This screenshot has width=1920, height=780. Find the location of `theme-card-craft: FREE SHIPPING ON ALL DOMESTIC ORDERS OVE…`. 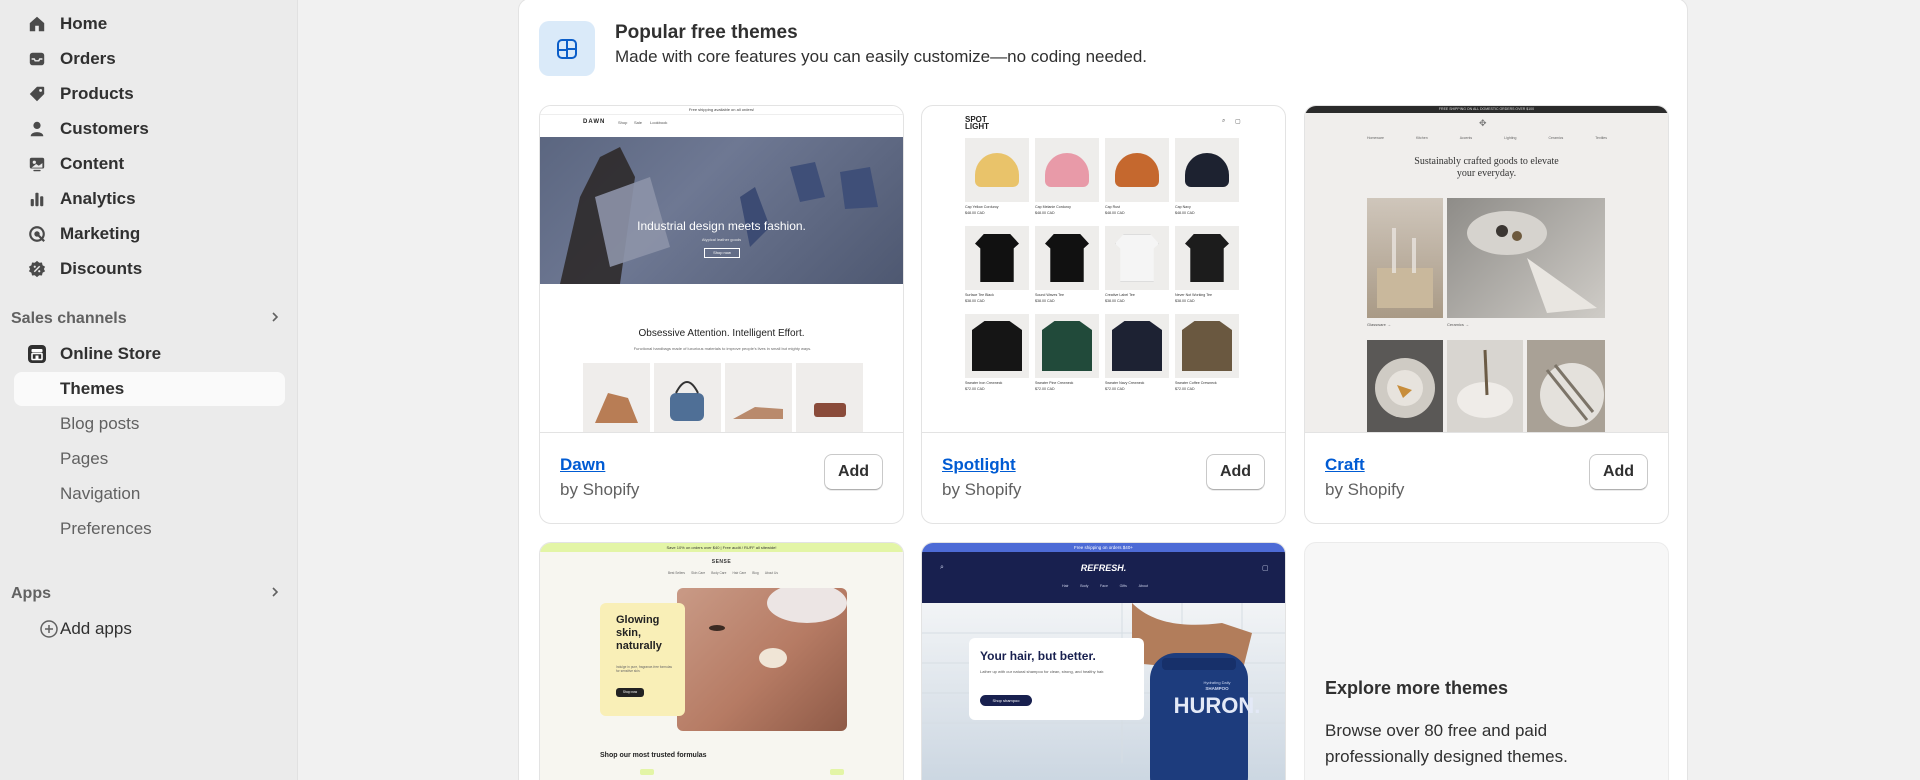

theme-card-craft: FREE SHIPPING ON ALL DOMESTIC ORDERS OVE… is located at coordinates (1486, 314).